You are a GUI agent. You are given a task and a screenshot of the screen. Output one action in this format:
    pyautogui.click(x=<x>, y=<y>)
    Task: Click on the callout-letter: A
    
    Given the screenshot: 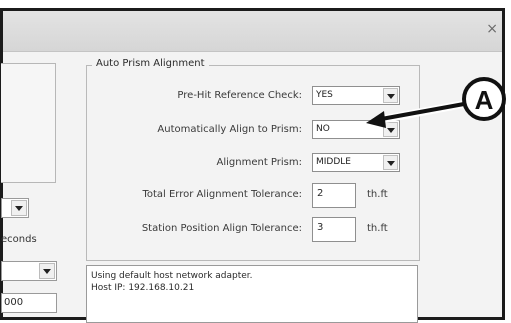 What is the action you would take?
    pyautogui.click(x=484, y=100)
    